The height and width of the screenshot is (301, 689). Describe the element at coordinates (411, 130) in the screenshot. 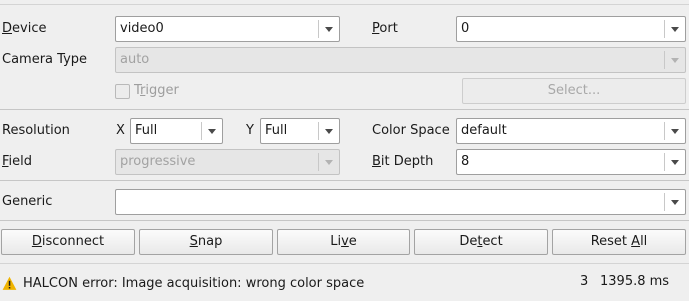

I see `color-space-label: Color Space` at that location.